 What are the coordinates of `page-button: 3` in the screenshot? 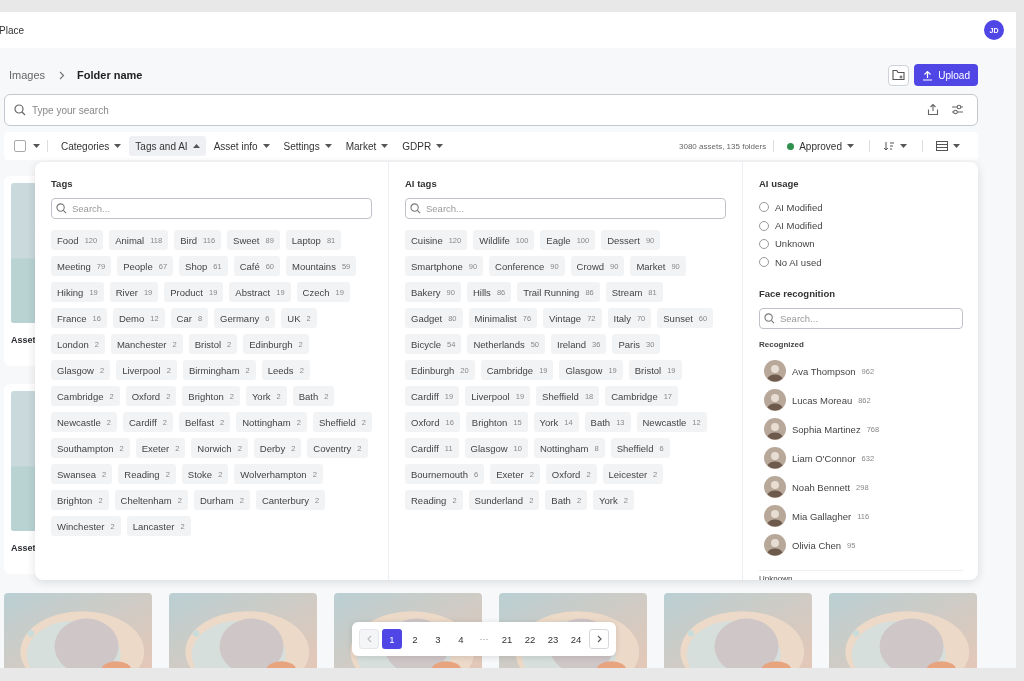 It's located at (438, 639).